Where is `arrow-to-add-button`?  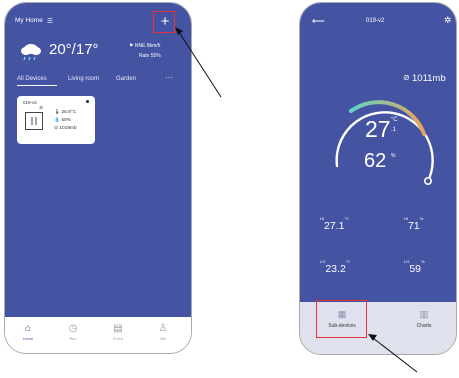
arrow-to-add-button is located at coordinates (198, 62).